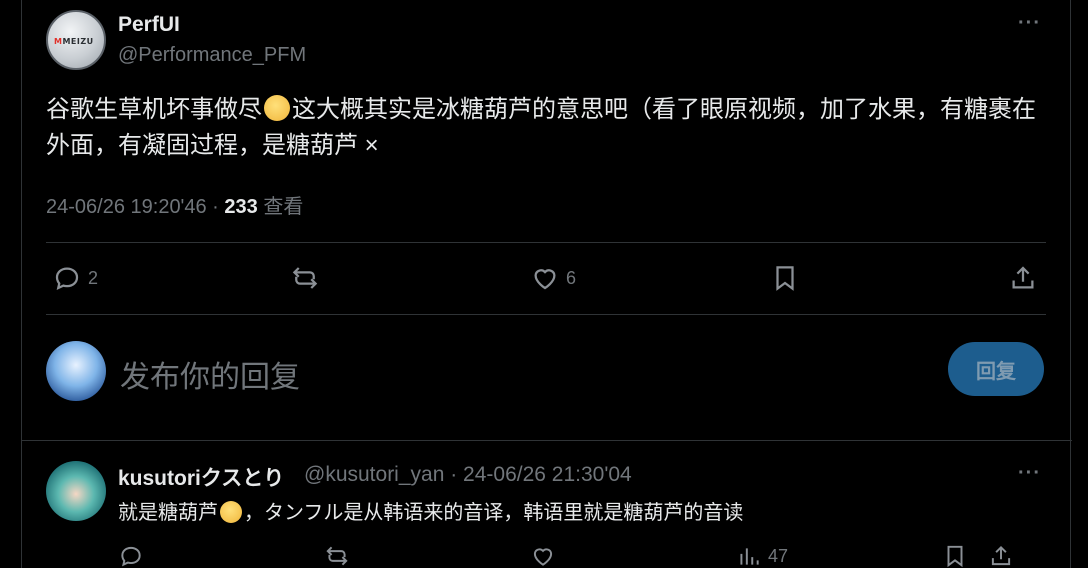 This screenshot has width=1088, height=568. What do you see at coordinates (571, 277) in the screenshot?
I see `like-count: 6` at bounding box center [571, 277].